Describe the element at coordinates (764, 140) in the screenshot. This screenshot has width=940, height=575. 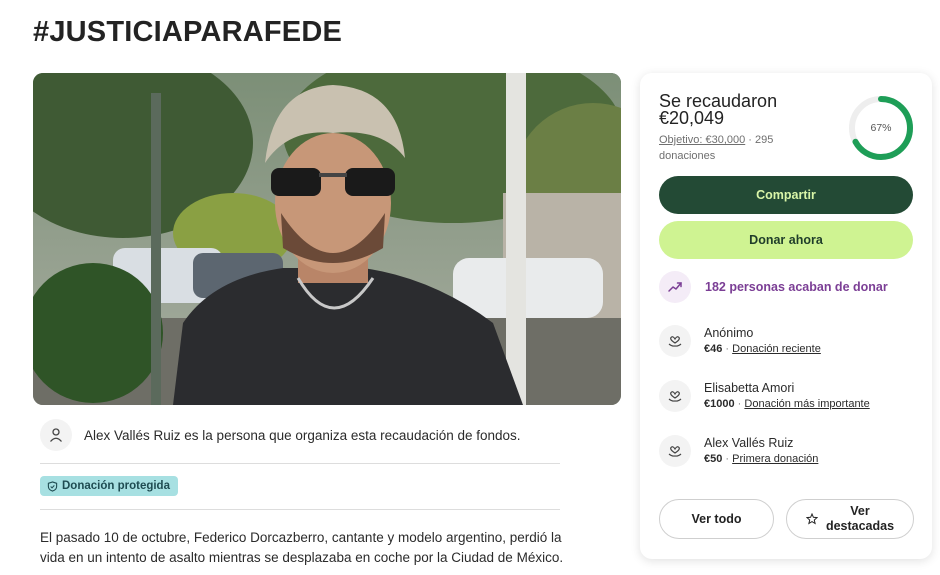
I see `donations-count: 295` at that location.